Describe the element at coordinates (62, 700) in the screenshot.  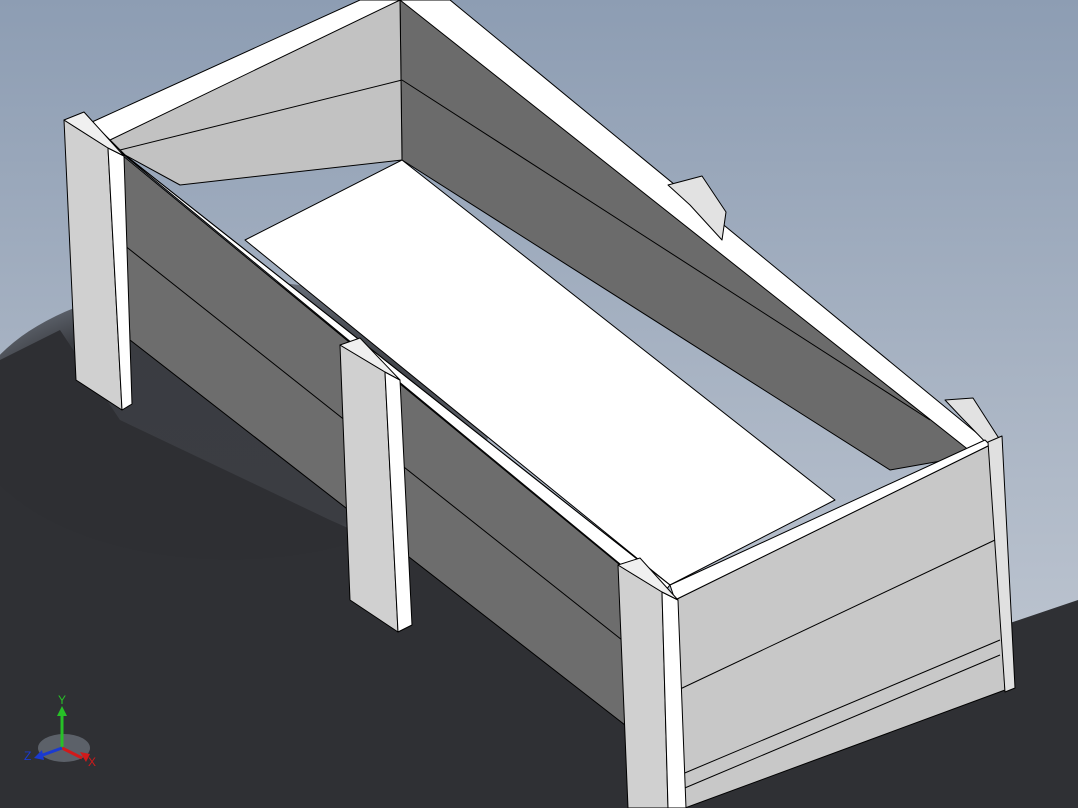
I see `triad-y-label: Y` at that location.